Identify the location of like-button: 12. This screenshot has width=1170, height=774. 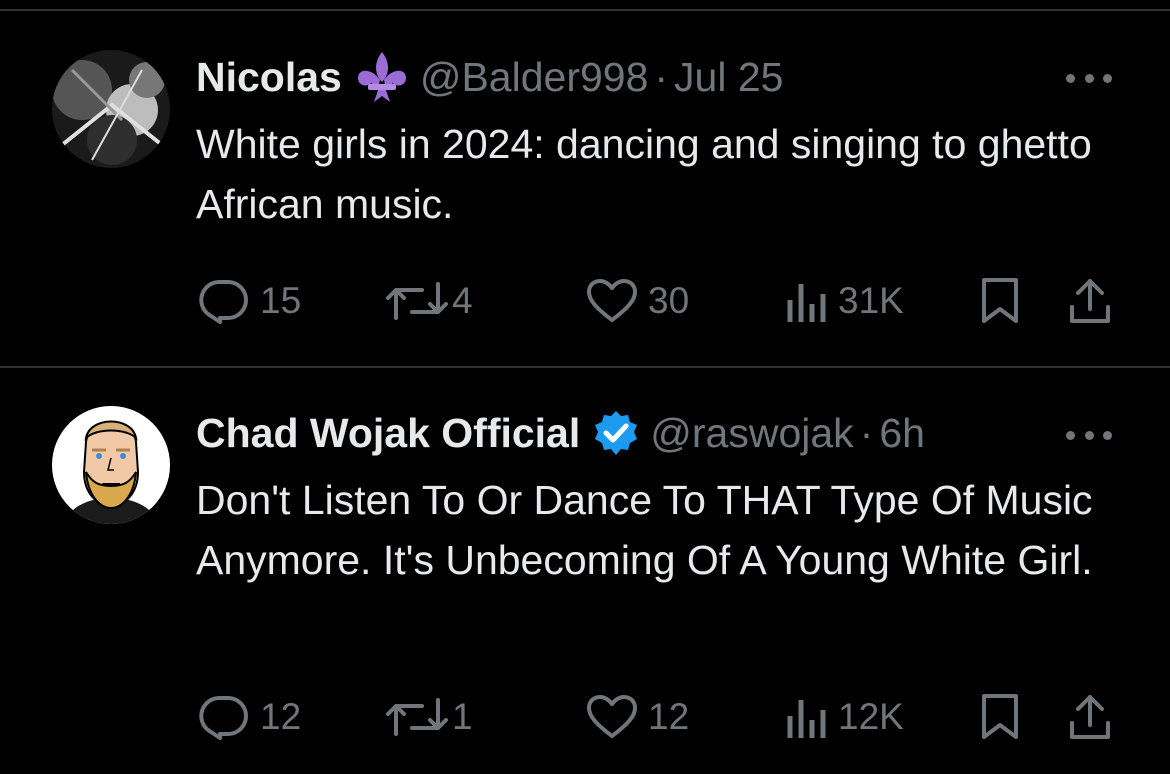
(637, 717).